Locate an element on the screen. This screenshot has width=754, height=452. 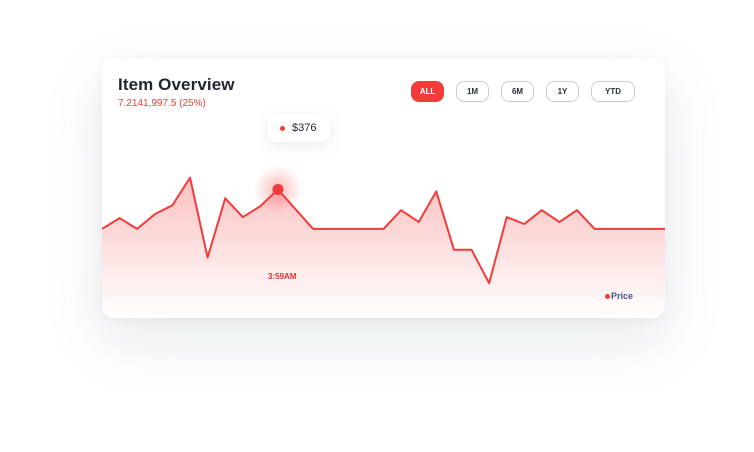
range-all-button: ALL is located at coordinates (427, 91).